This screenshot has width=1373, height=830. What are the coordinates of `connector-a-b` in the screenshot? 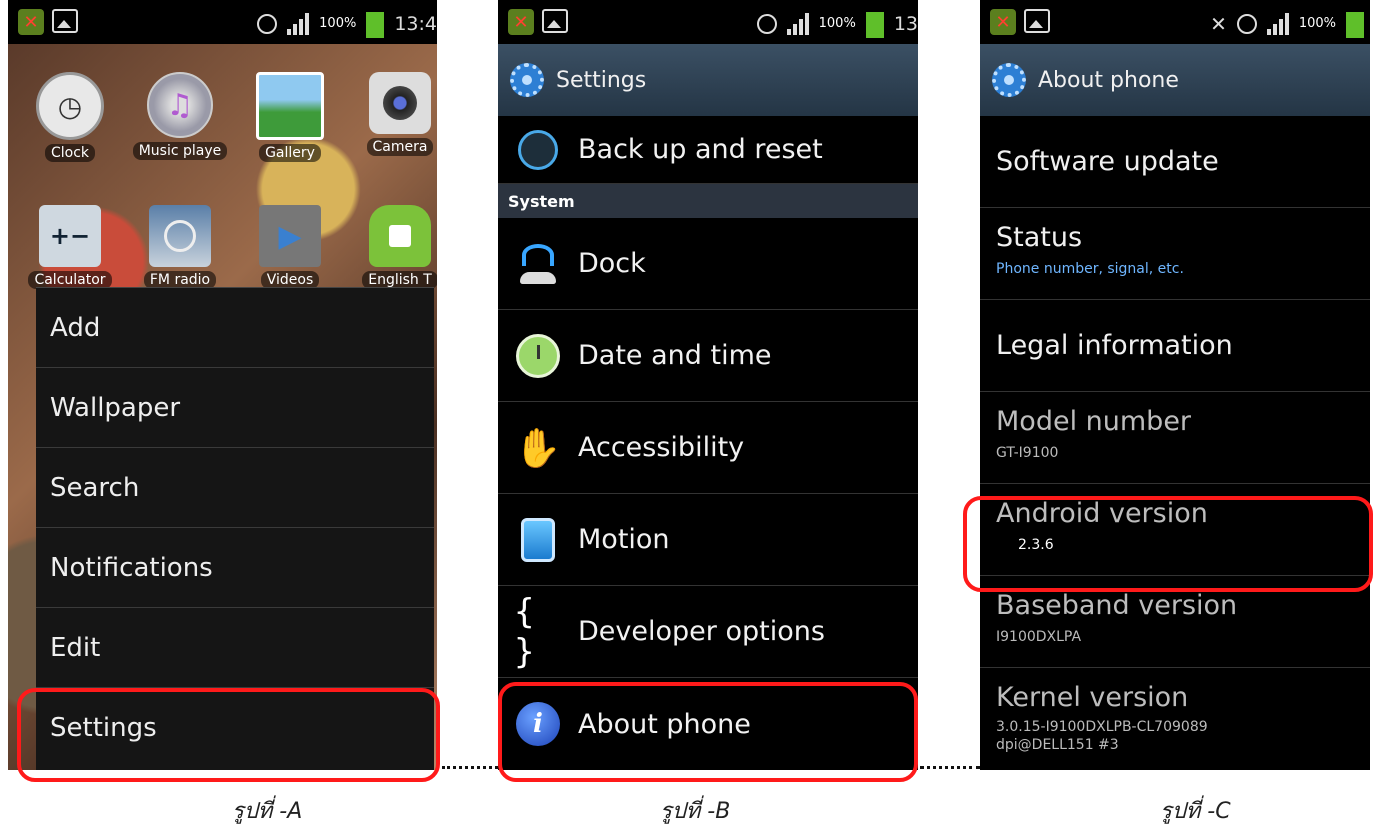 It's located at (470, 767).